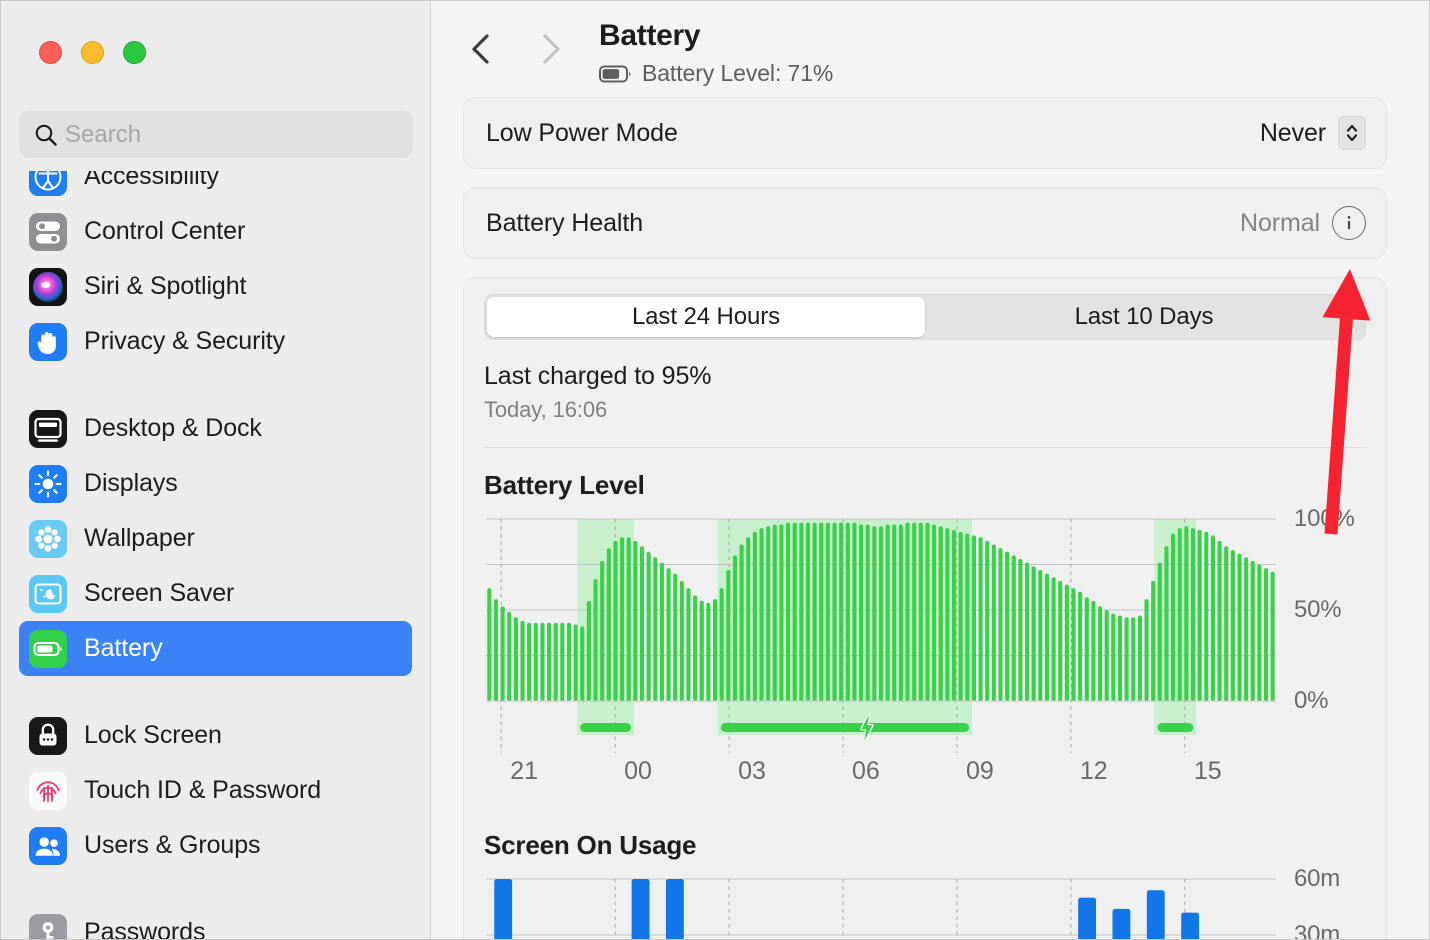  I want to click on low-power-mode-popup-stepper, so click(1352, 133).